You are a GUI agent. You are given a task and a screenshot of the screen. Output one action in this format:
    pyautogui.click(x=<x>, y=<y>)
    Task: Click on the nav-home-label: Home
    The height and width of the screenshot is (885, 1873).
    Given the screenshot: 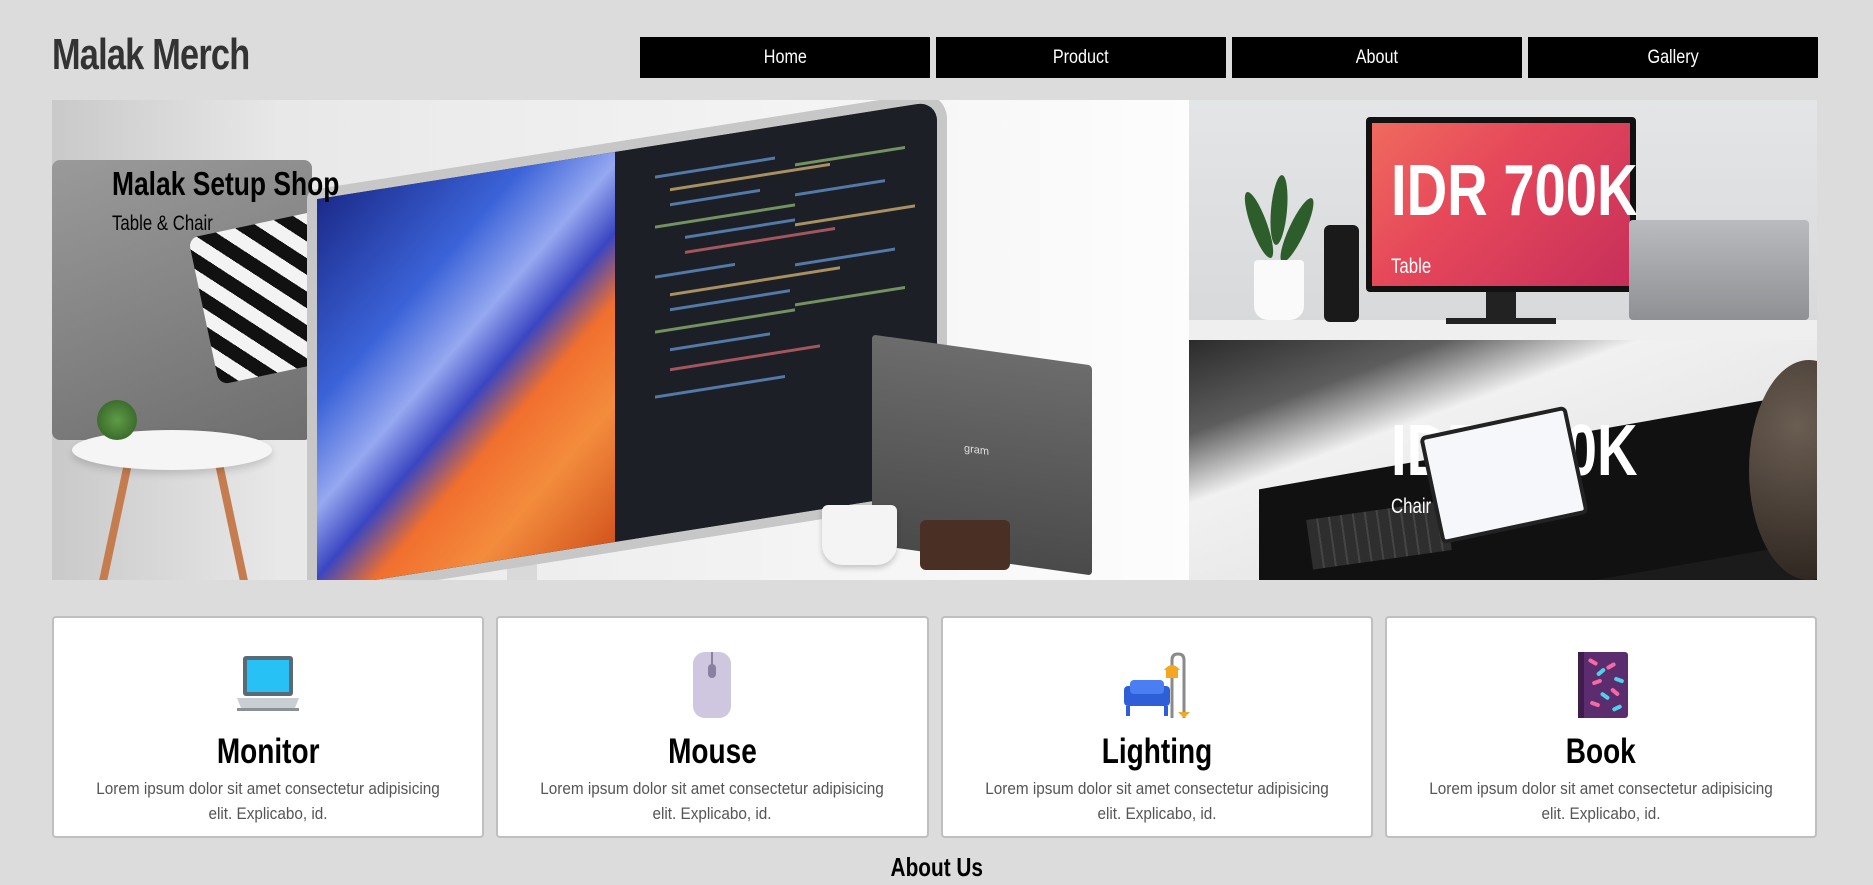 What is the action you would take?
    pyautogui.click(x=785, y=57)
    